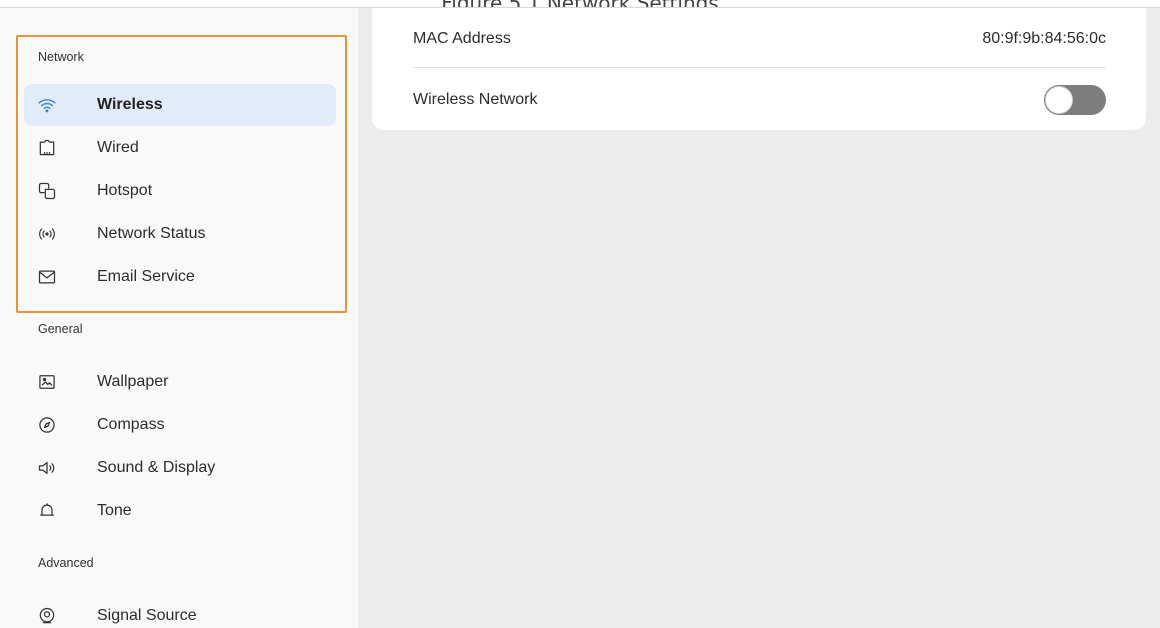 This screenshot has width=1160, height=628. I want to click on sidebar-item-sound-display: Sound & Display, so click(180, 468).